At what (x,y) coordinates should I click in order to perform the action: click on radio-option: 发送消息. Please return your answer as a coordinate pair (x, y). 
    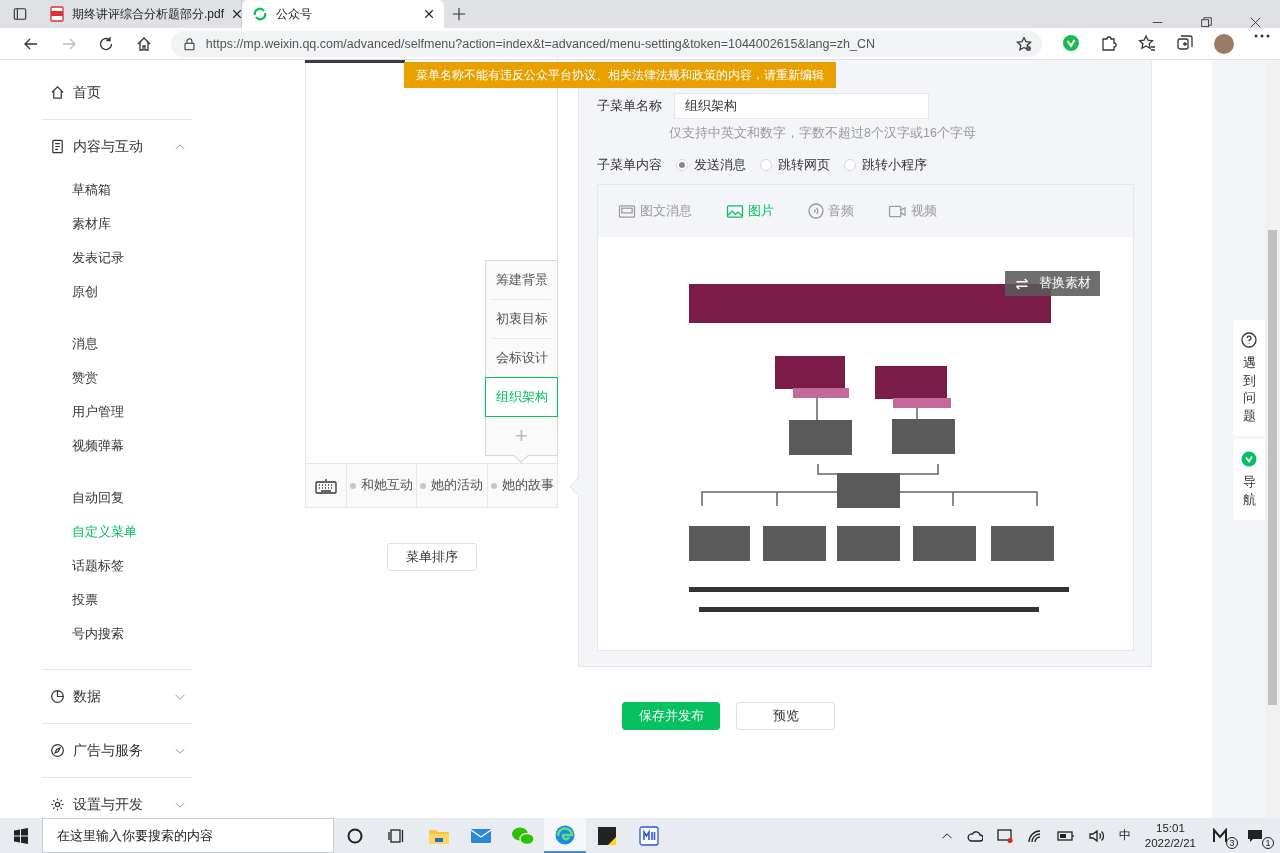
    Looking at the image, I should click on (711, 165).